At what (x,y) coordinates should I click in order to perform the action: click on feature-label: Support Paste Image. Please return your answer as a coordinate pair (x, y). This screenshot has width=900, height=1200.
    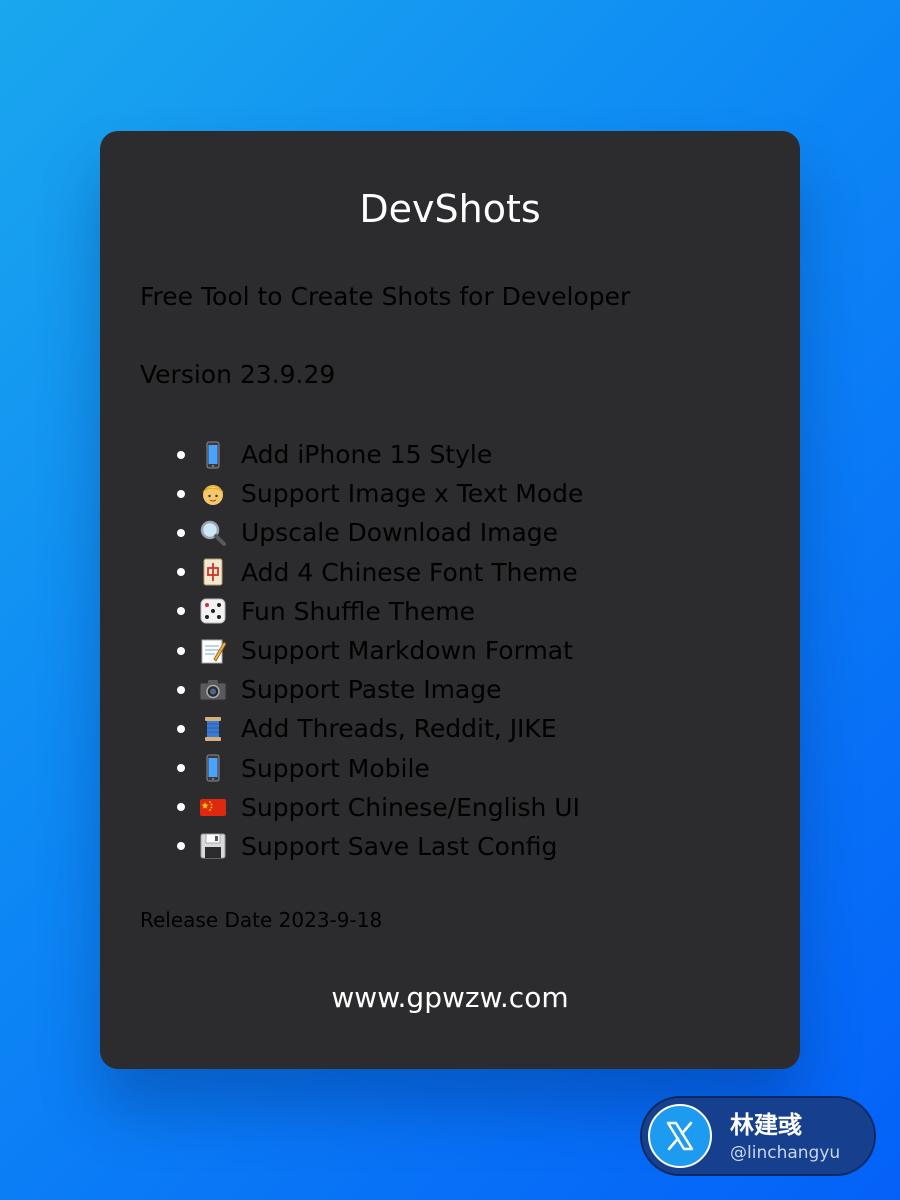
    Looking at the image, I should click on (371, 690).